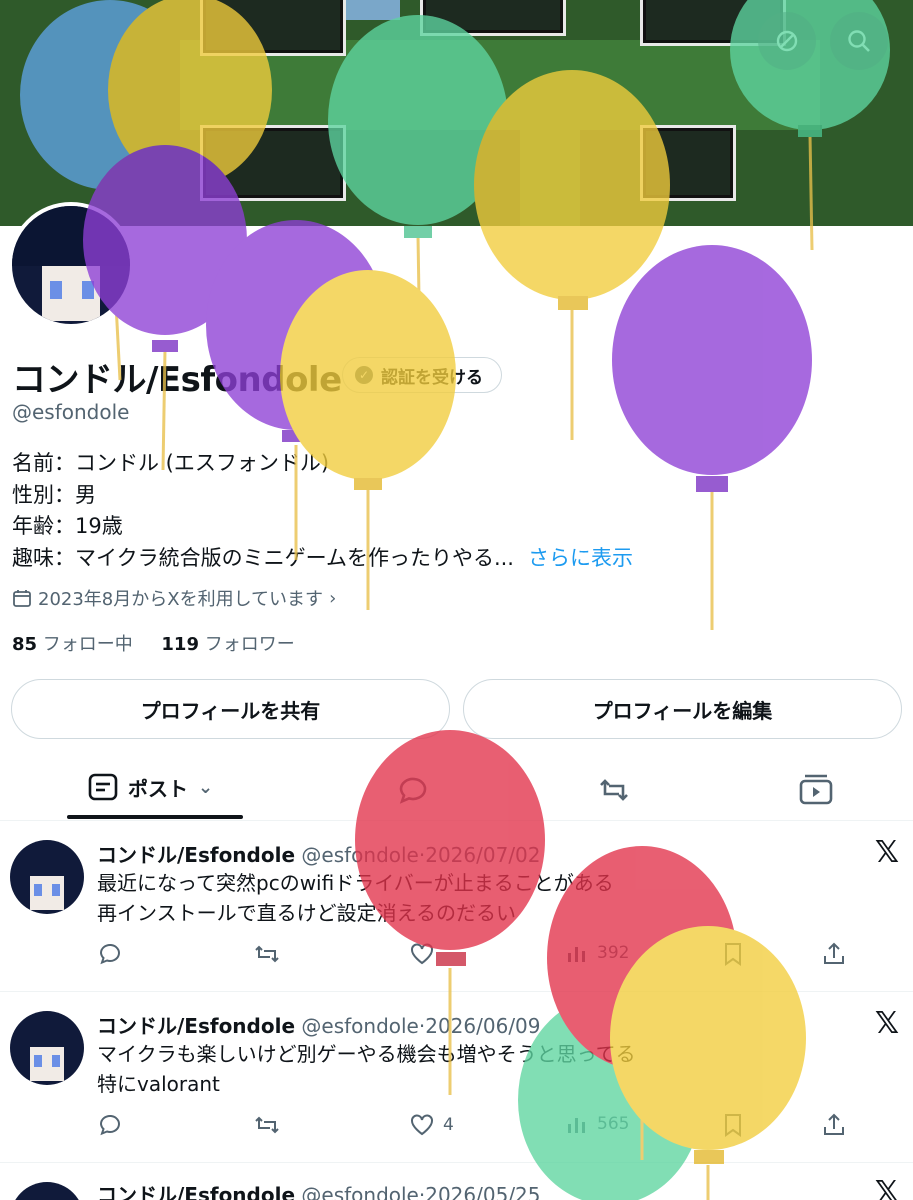 This screenshot has height=1200, width=913. Describe the element at coordinates (319, 853) in the screenshot. I see `tweet-header: コンドル/Esfondole @esfondole·2026/07/02` at that location.